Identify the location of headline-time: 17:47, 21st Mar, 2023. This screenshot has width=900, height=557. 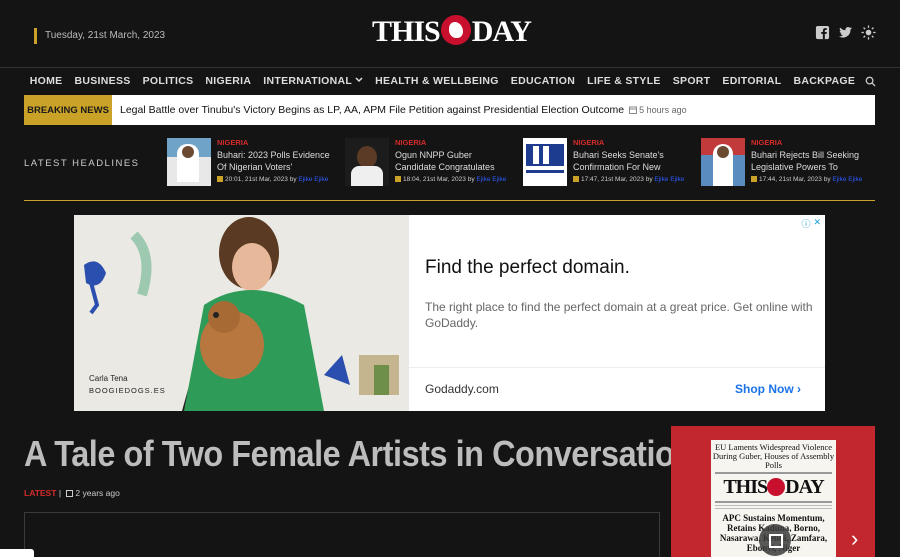
(612, 179).